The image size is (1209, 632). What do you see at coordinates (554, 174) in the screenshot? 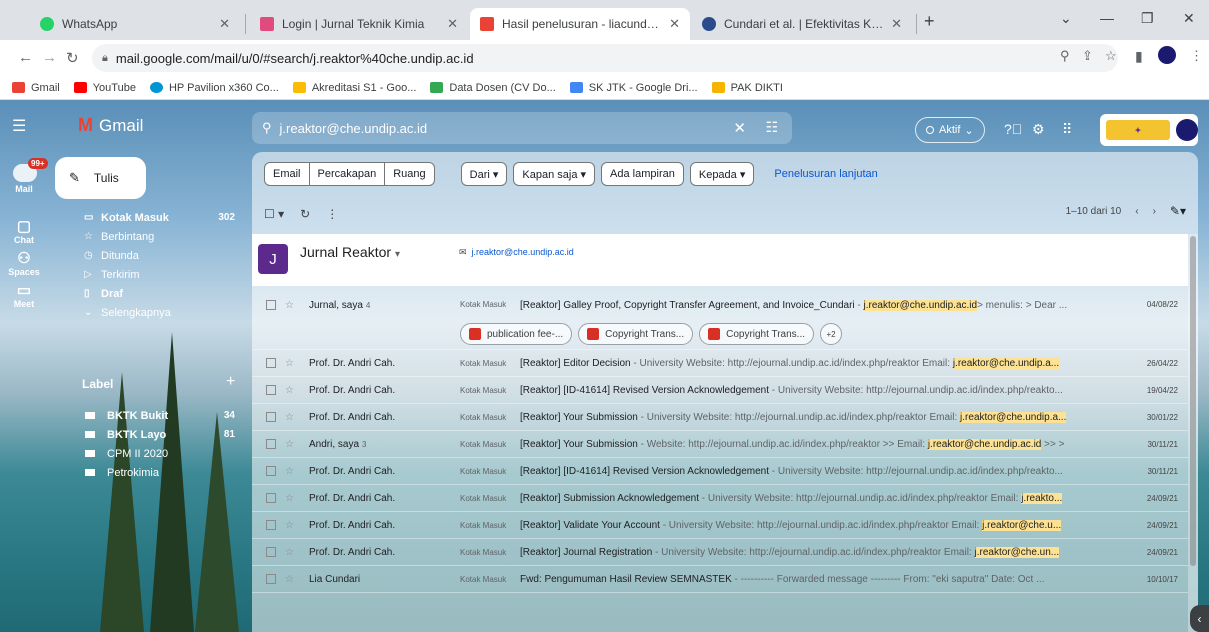
I see `filter-any-time: Kapan saja ▾` at bounding box center [554, 174].